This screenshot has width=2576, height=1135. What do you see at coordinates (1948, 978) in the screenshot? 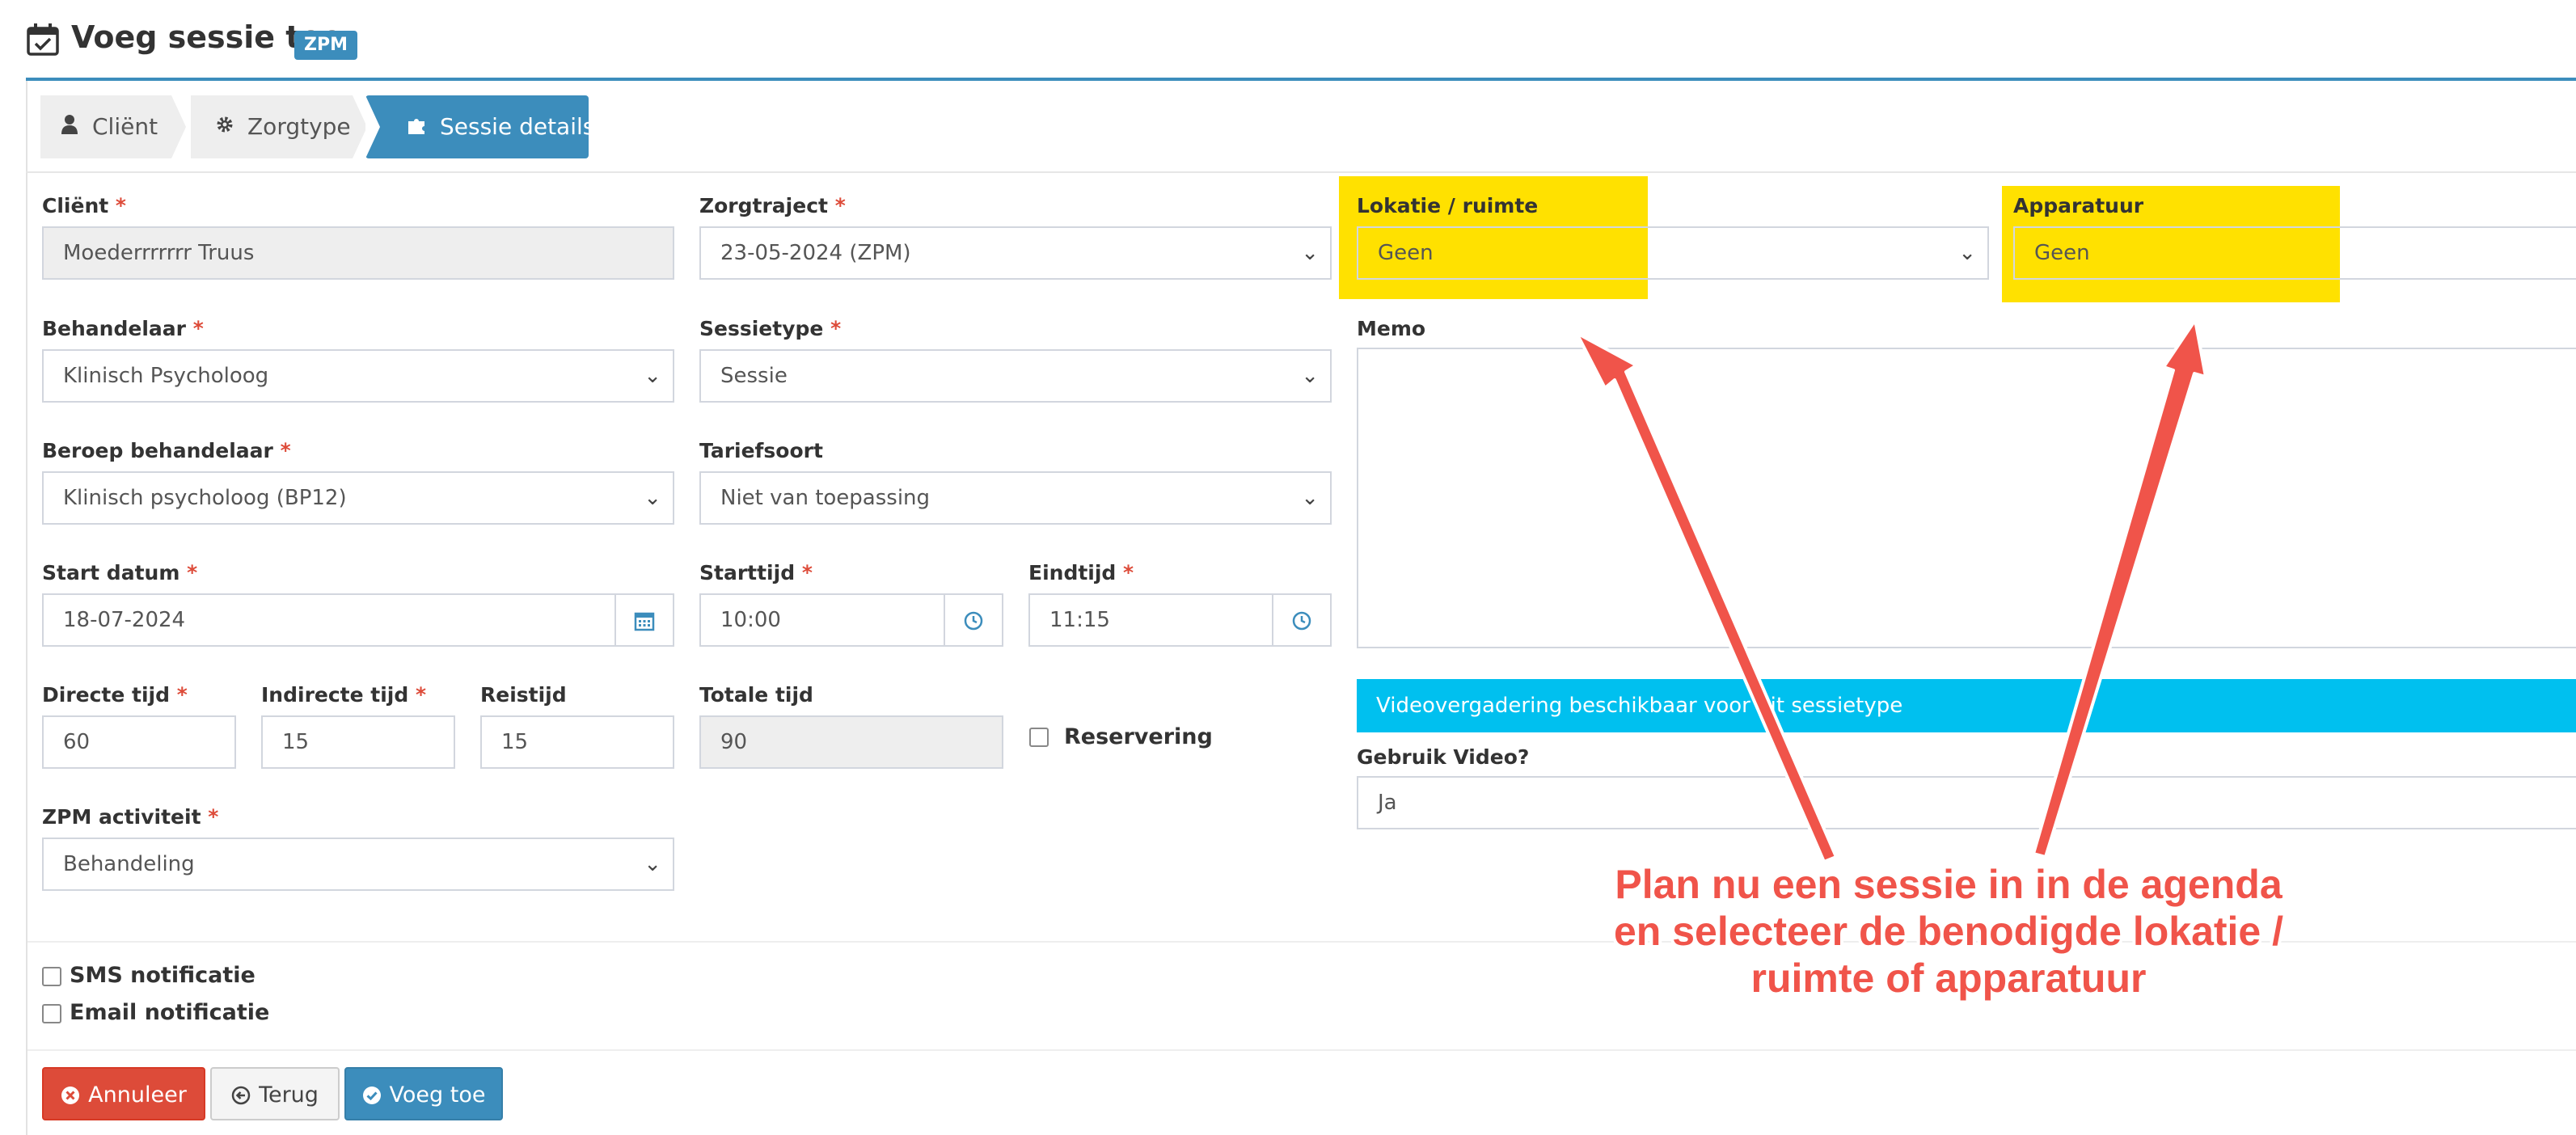
I see `annotation-line-3: ruimte of apparatuur` at bounding box center [1948, 978].